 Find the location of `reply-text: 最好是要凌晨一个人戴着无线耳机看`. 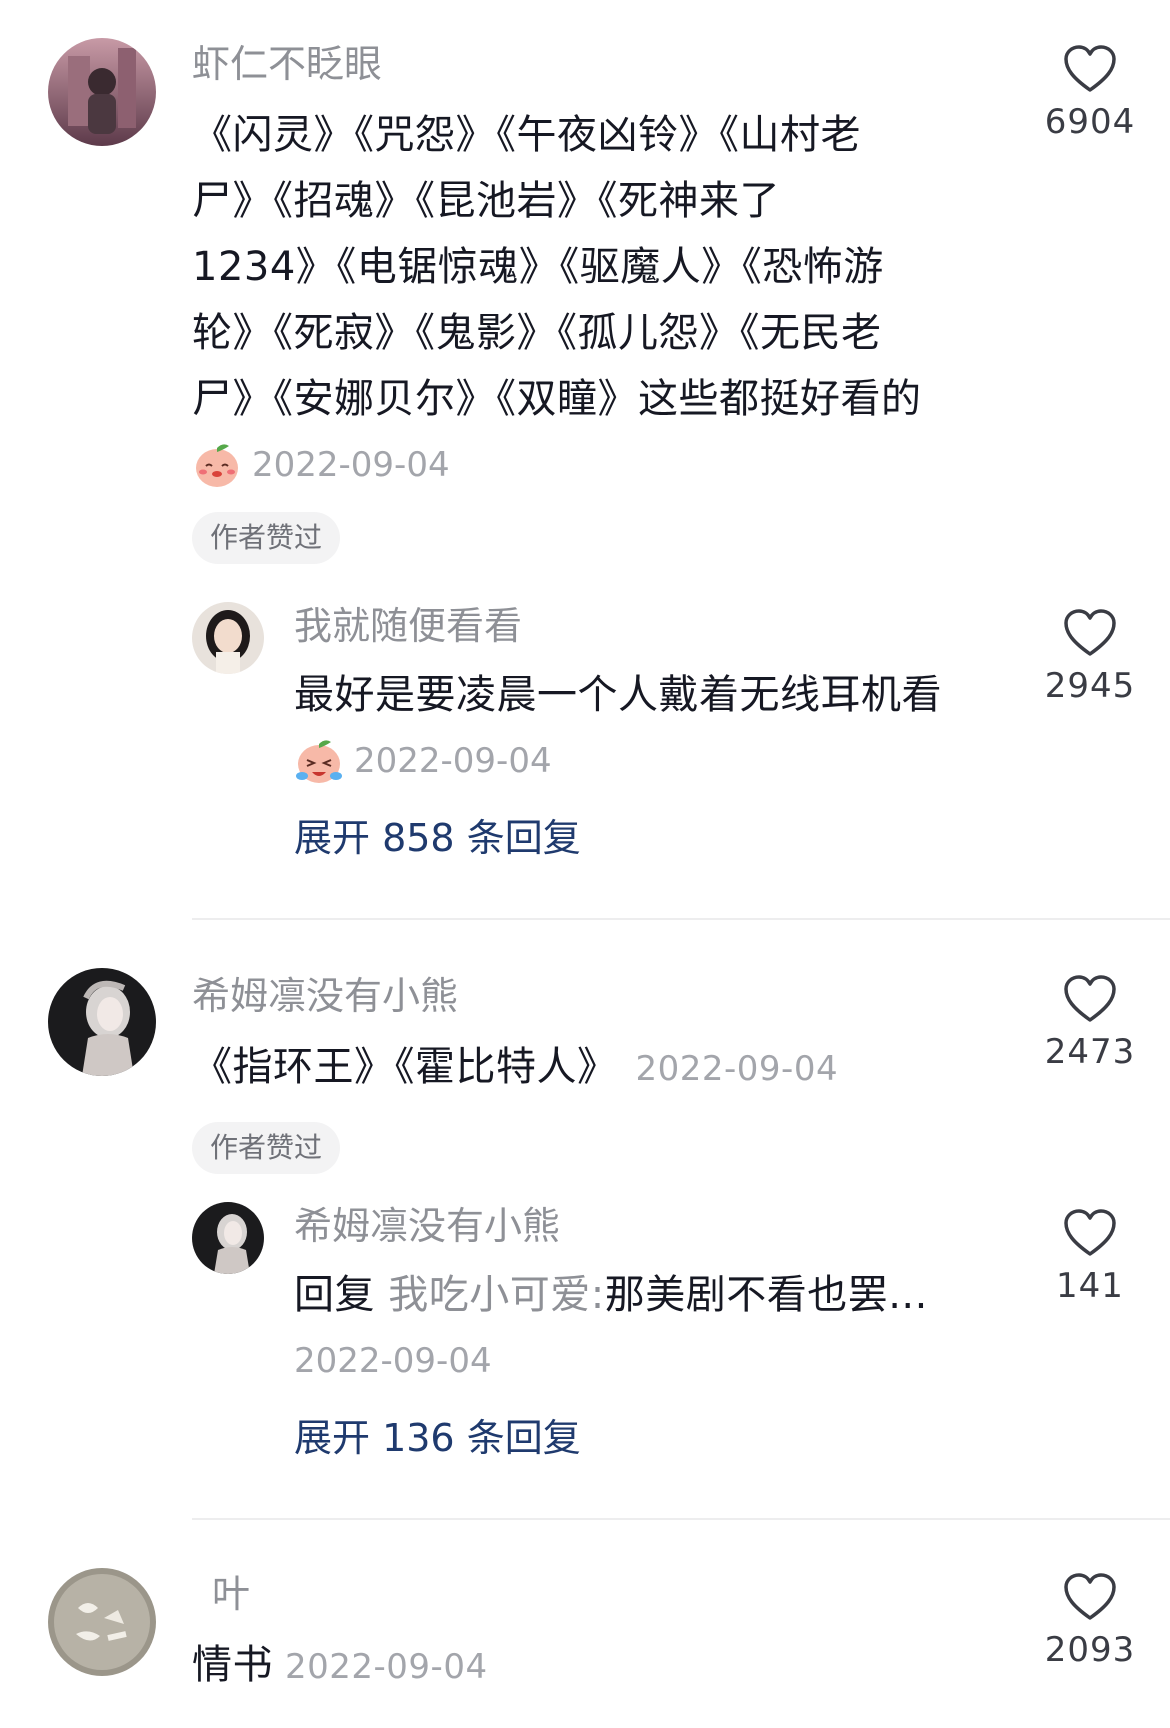

reply-text: 最好是要凌晨一个人戴着无线耳机看 is located at coordinates (618, 695).